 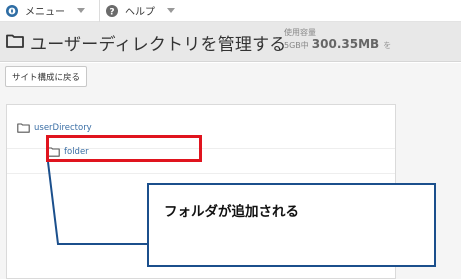 What do you see at coordinates (345, 44) in the screenshot?
I see `usage-value: 300.35MB` at bounding box center [345, 44].